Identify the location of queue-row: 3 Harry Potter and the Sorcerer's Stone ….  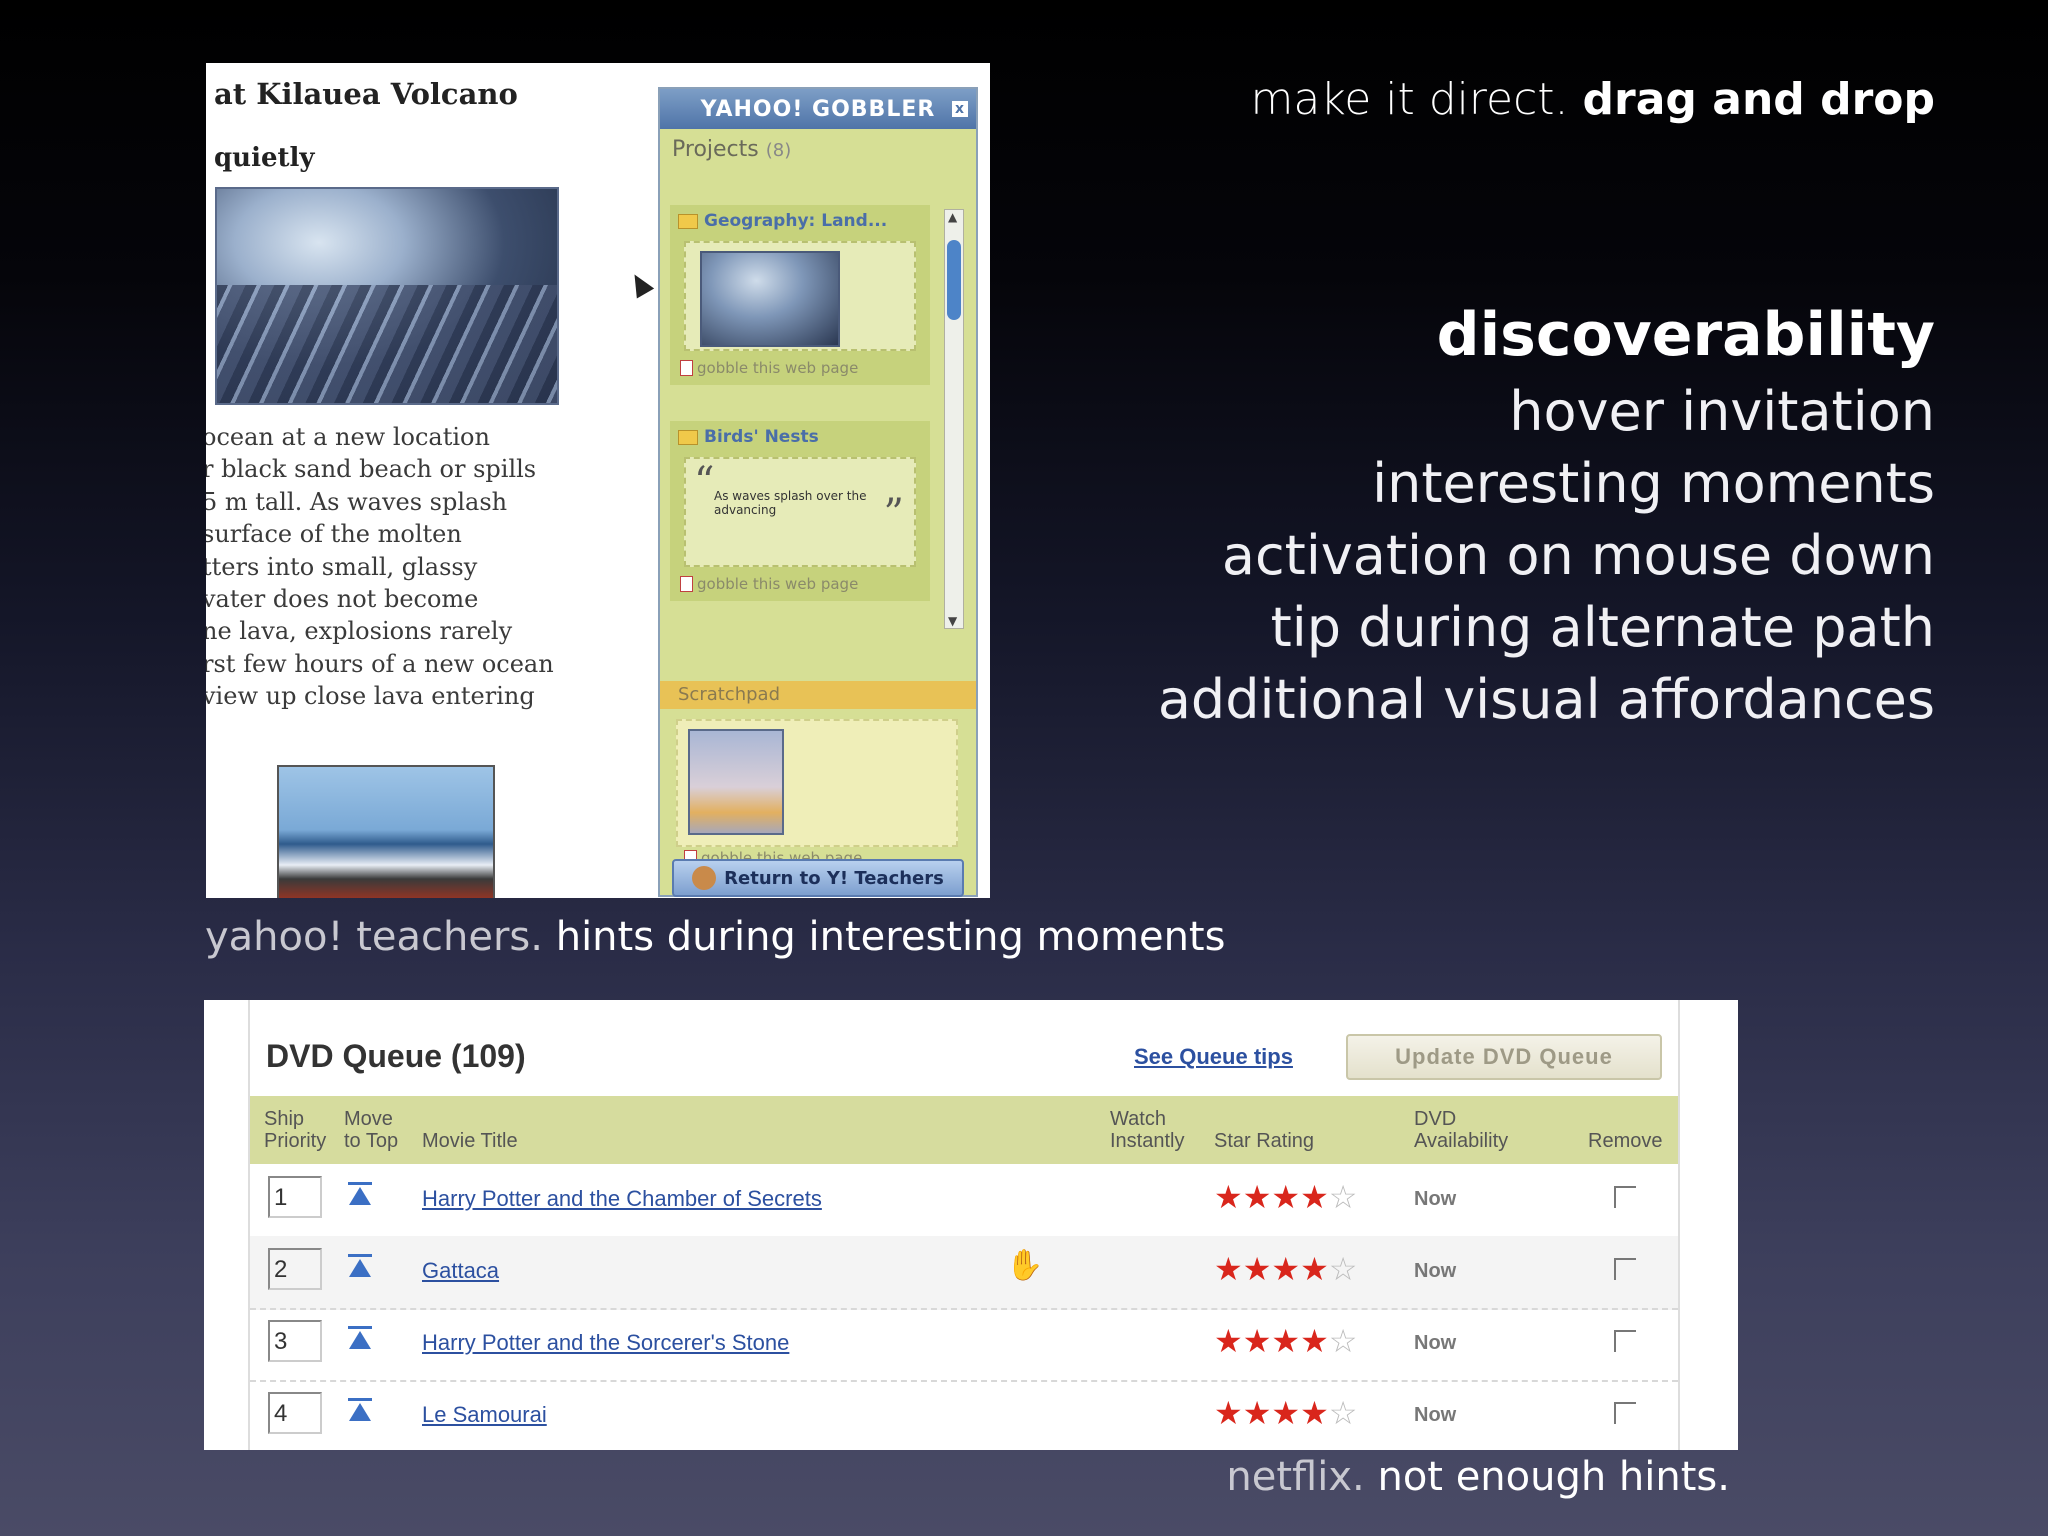
(964, 1345).